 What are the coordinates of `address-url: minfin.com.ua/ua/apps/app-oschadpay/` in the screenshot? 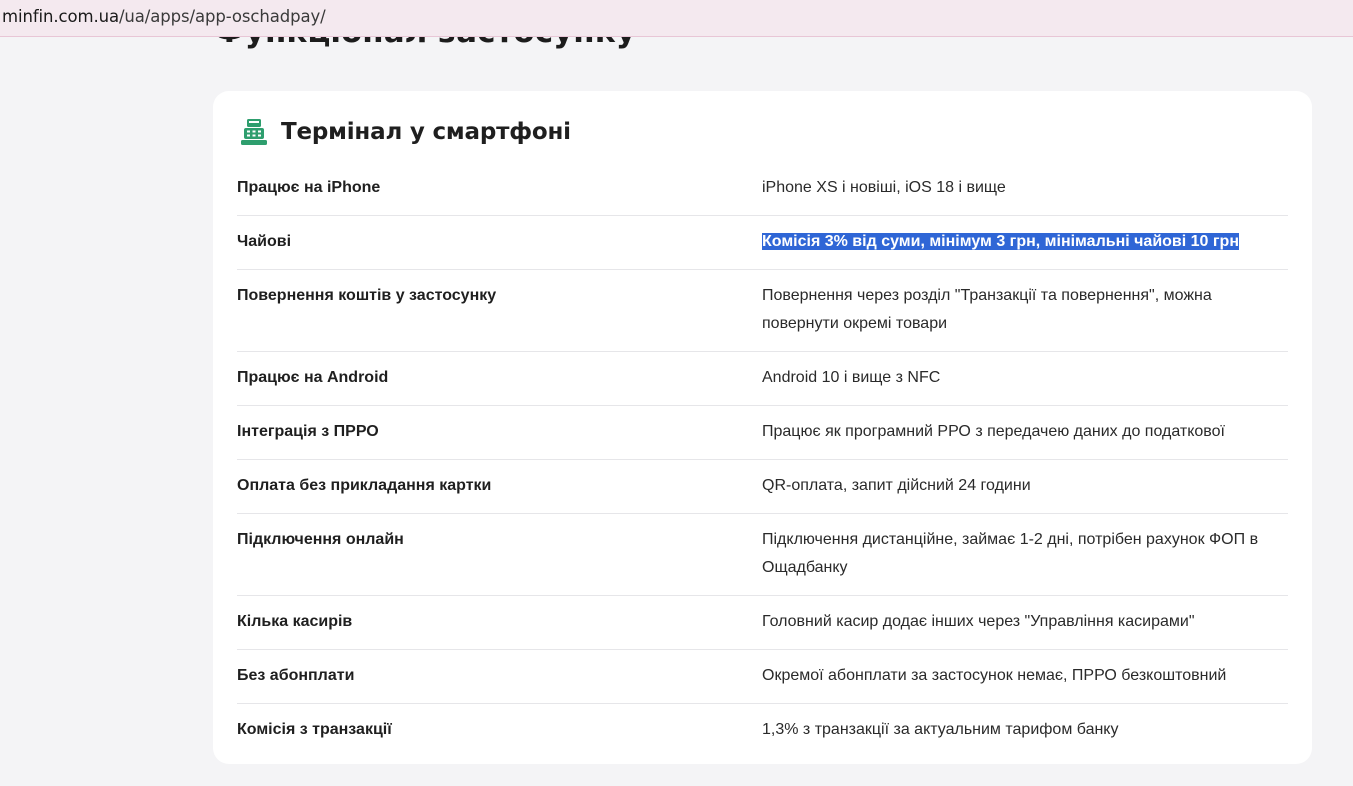 It's located at (164, 16).